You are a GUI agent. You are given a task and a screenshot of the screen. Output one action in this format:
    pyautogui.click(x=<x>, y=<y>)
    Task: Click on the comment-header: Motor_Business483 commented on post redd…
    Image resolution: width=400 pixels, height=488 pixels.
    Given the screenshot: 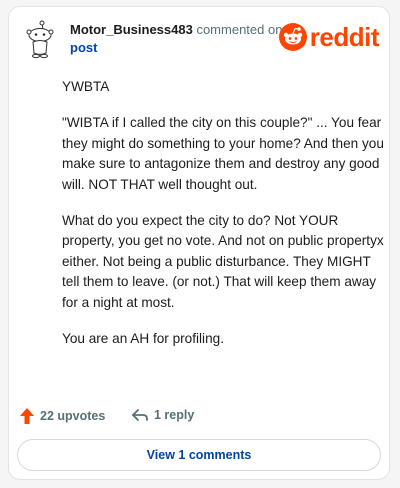 What is the action you would take?
    pyautogui.click(x=202, y=39)
    